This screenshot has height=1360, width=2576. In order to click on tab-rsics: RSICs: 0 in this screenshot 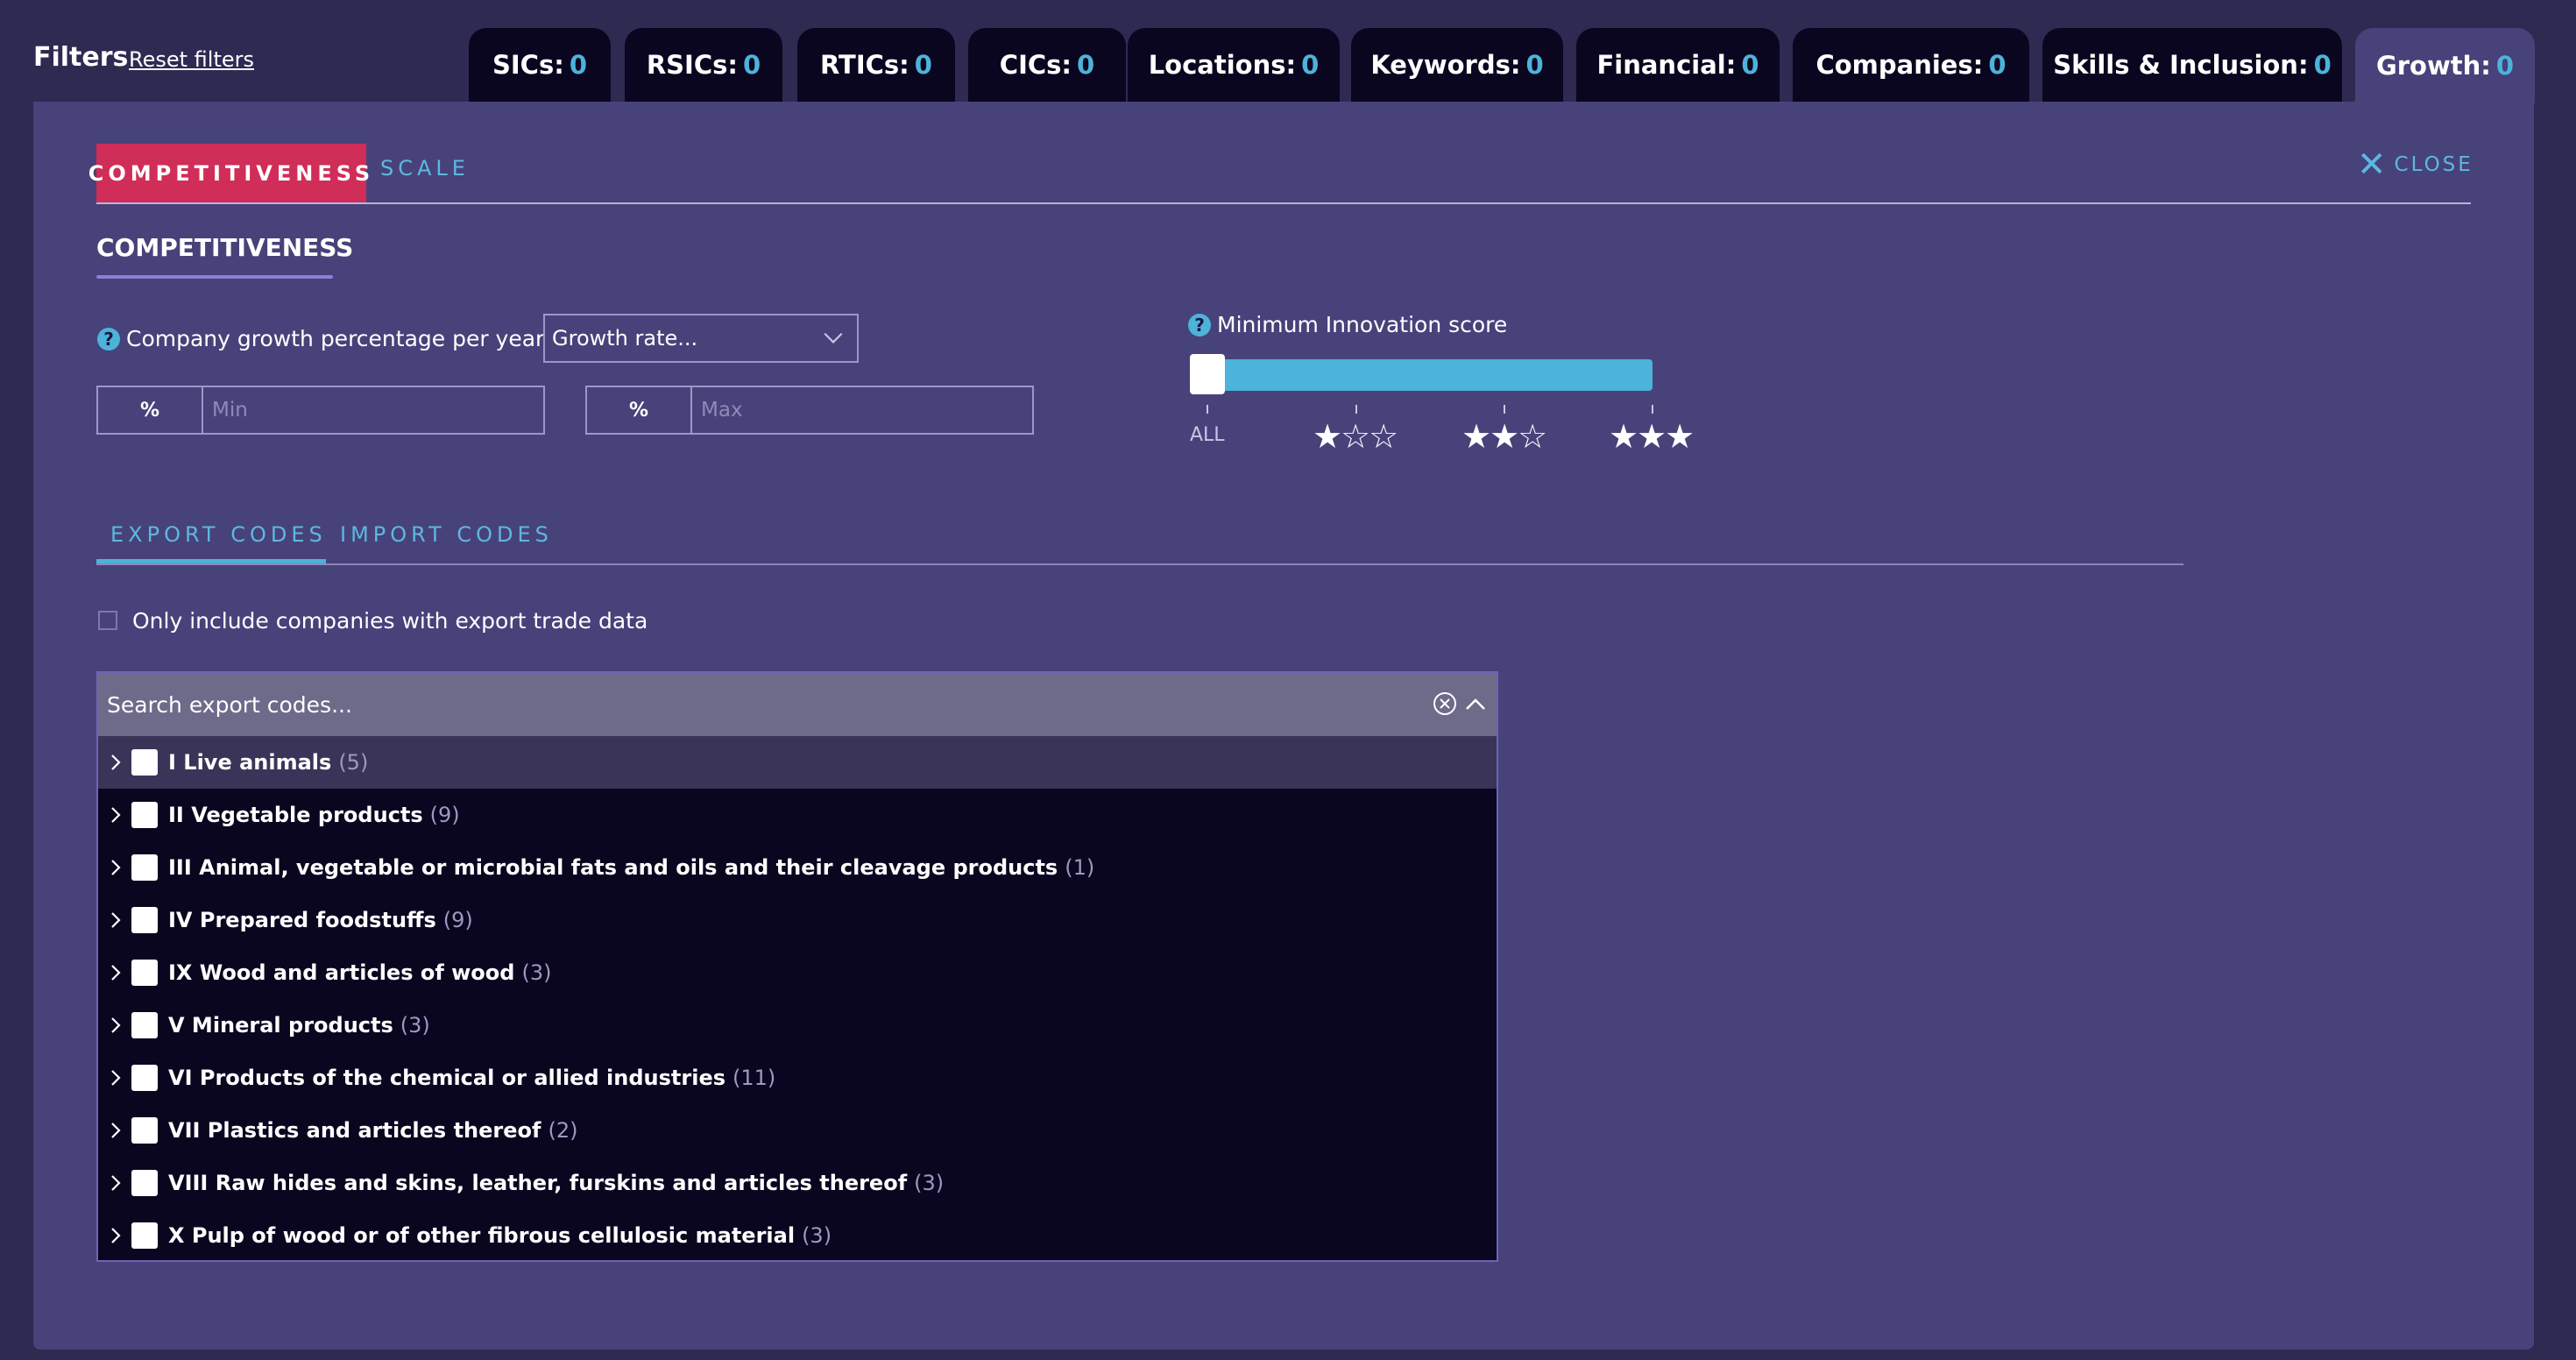, I will do `click(703, 65)`.